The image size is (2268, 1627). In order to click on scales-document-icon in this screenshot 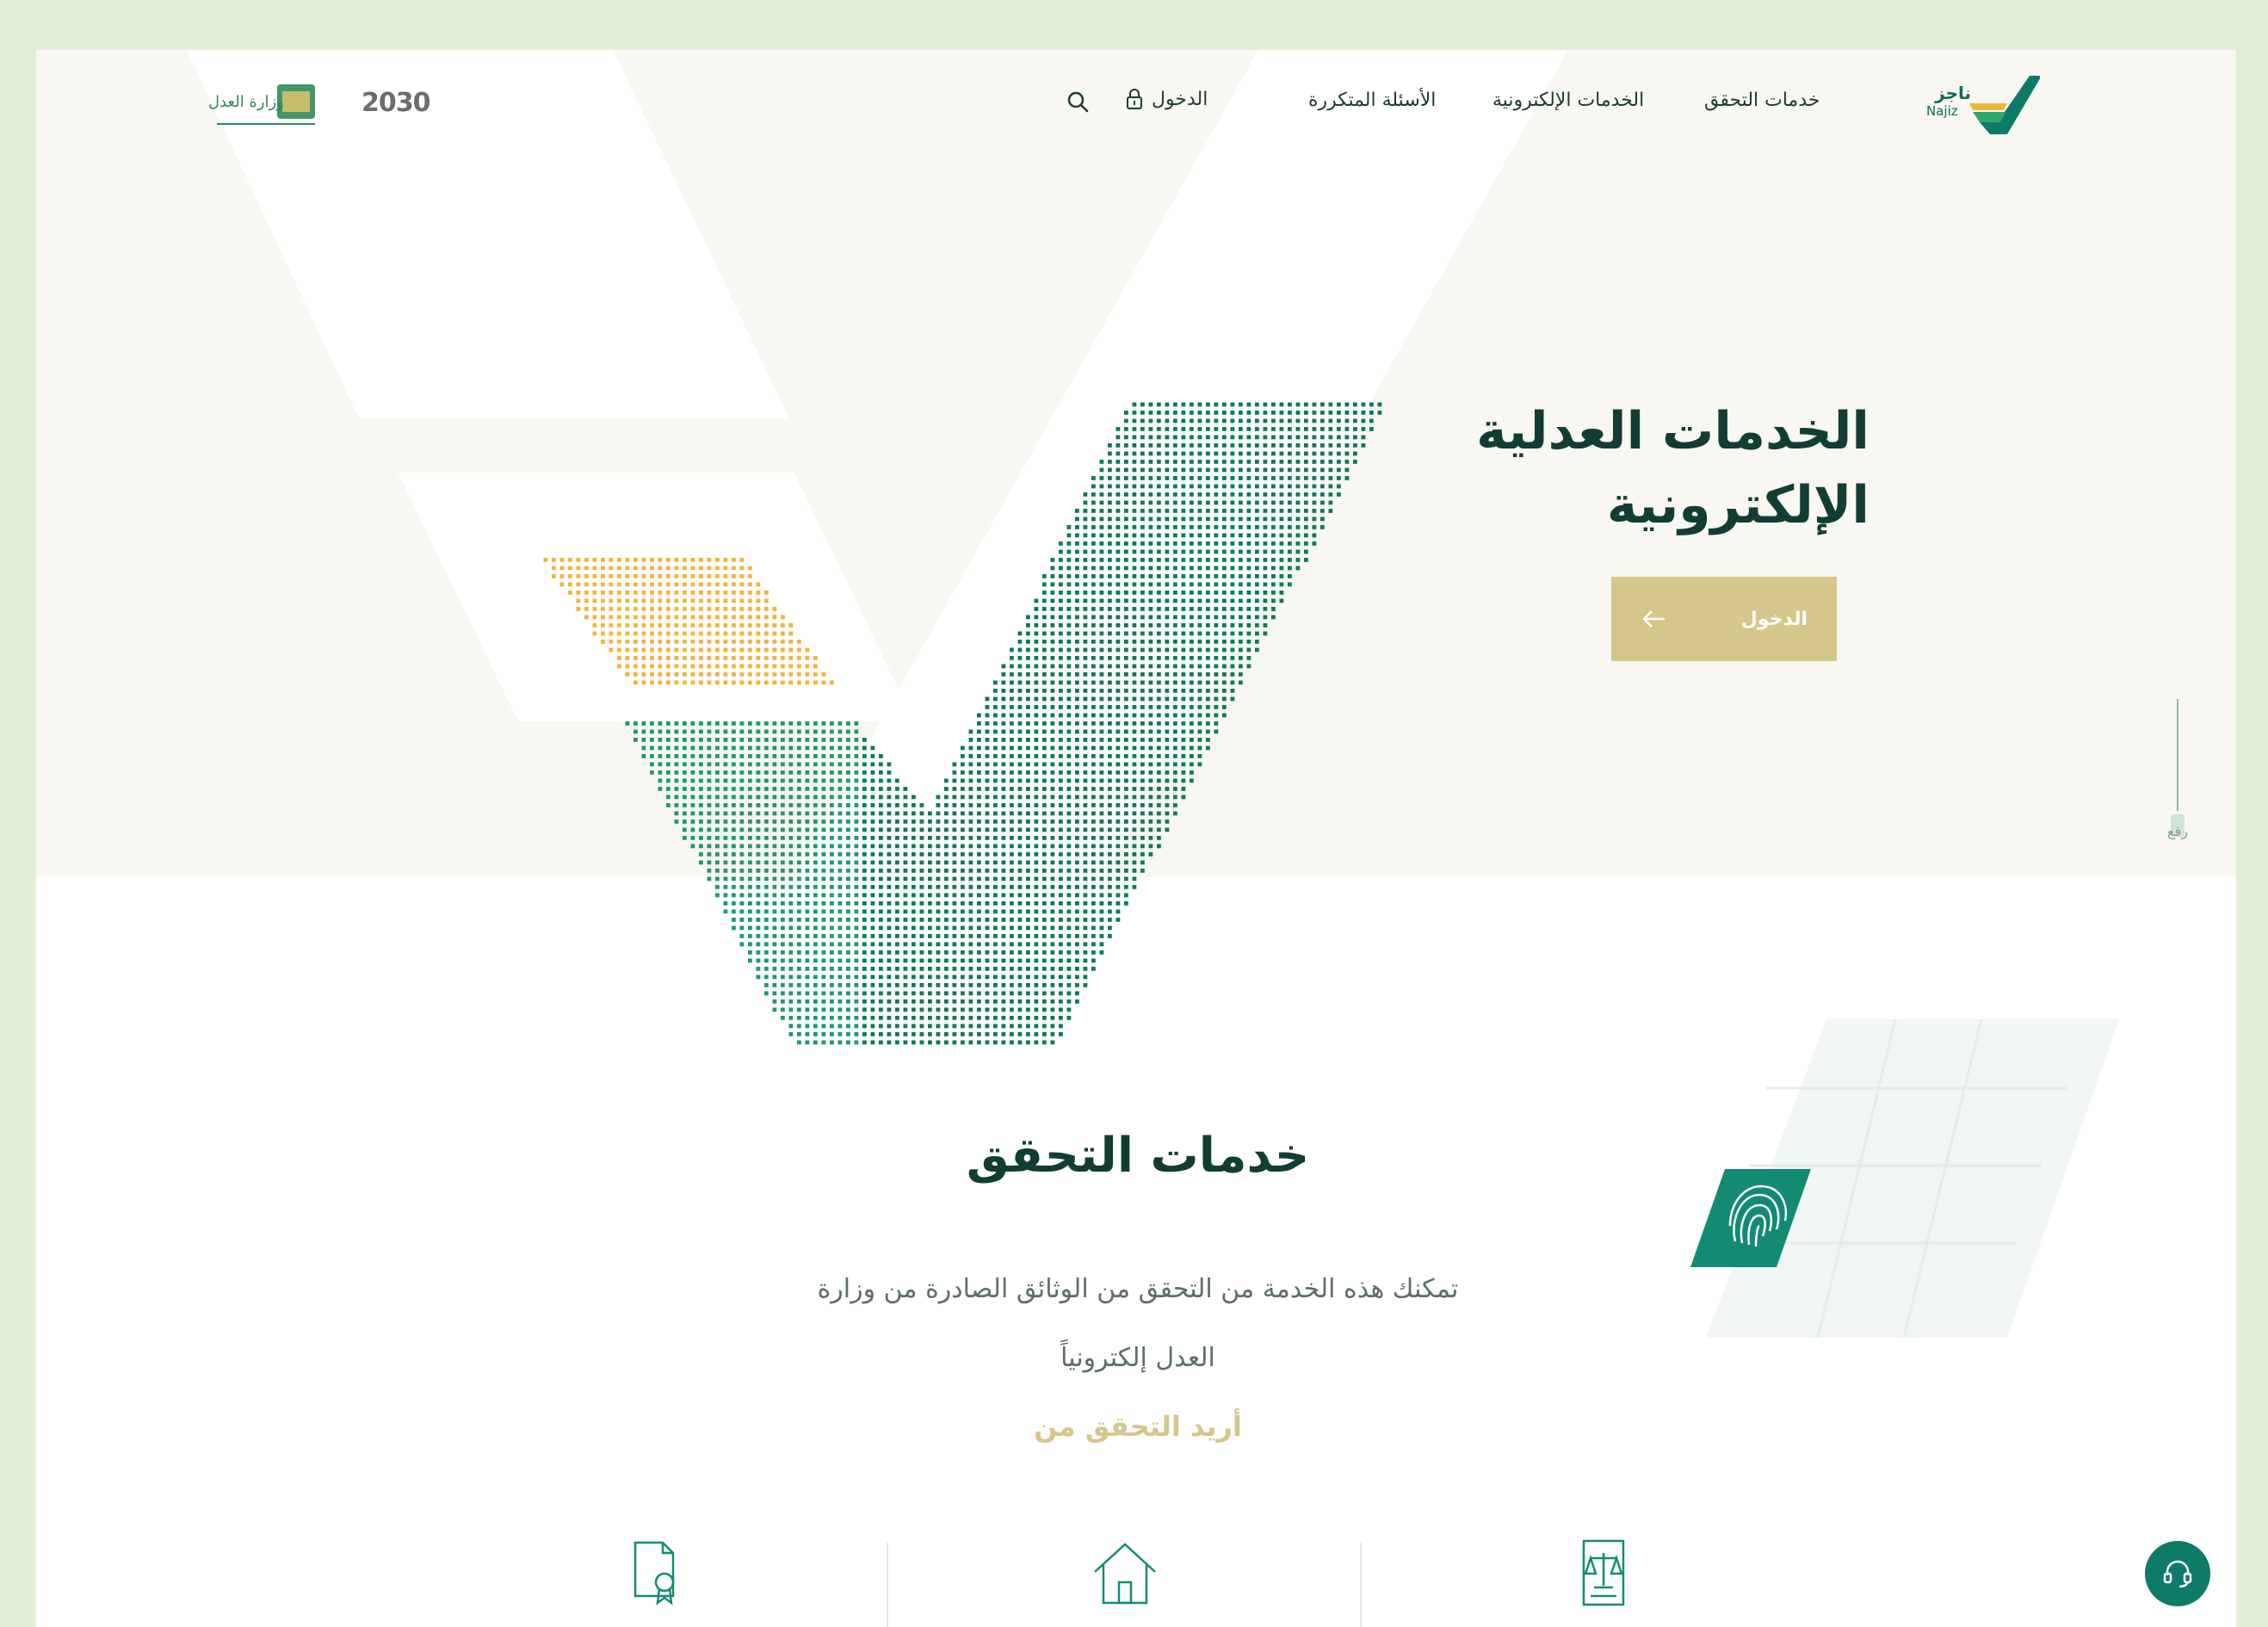, I will do `click(1603, 1573)`.